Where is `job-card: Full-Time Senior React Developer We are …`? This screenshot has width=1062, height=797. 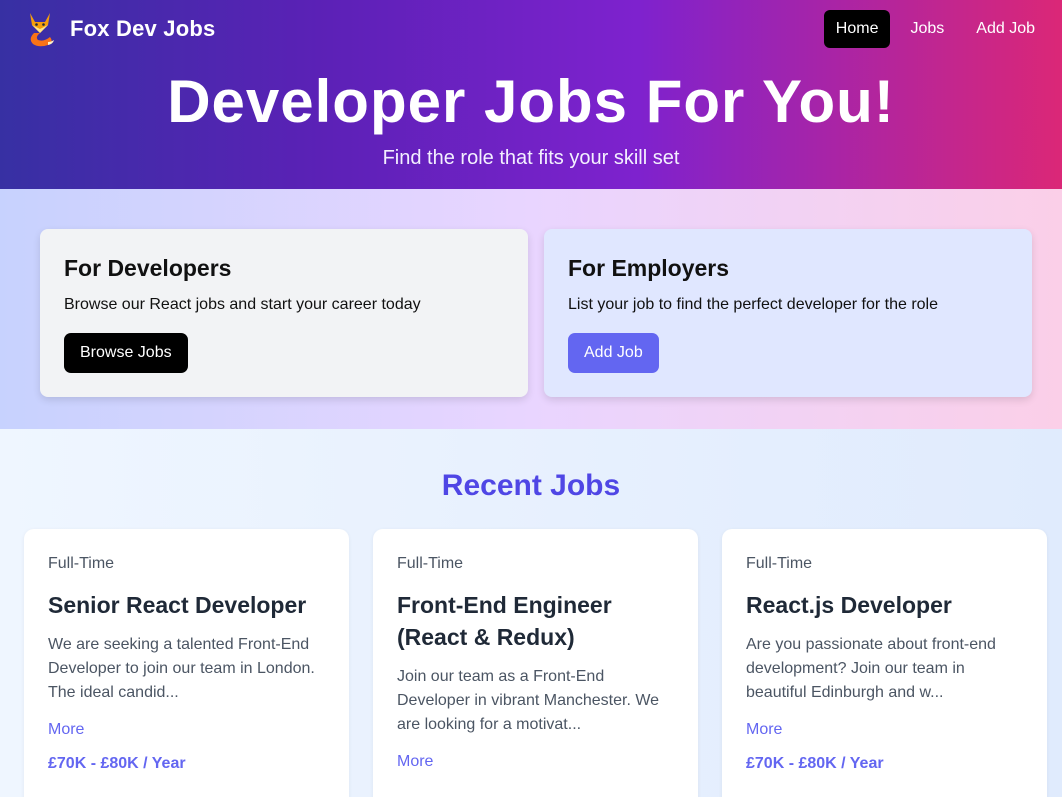 job-card: Full-Time Senior React Developer We are … is located at coordinates (186, 663).